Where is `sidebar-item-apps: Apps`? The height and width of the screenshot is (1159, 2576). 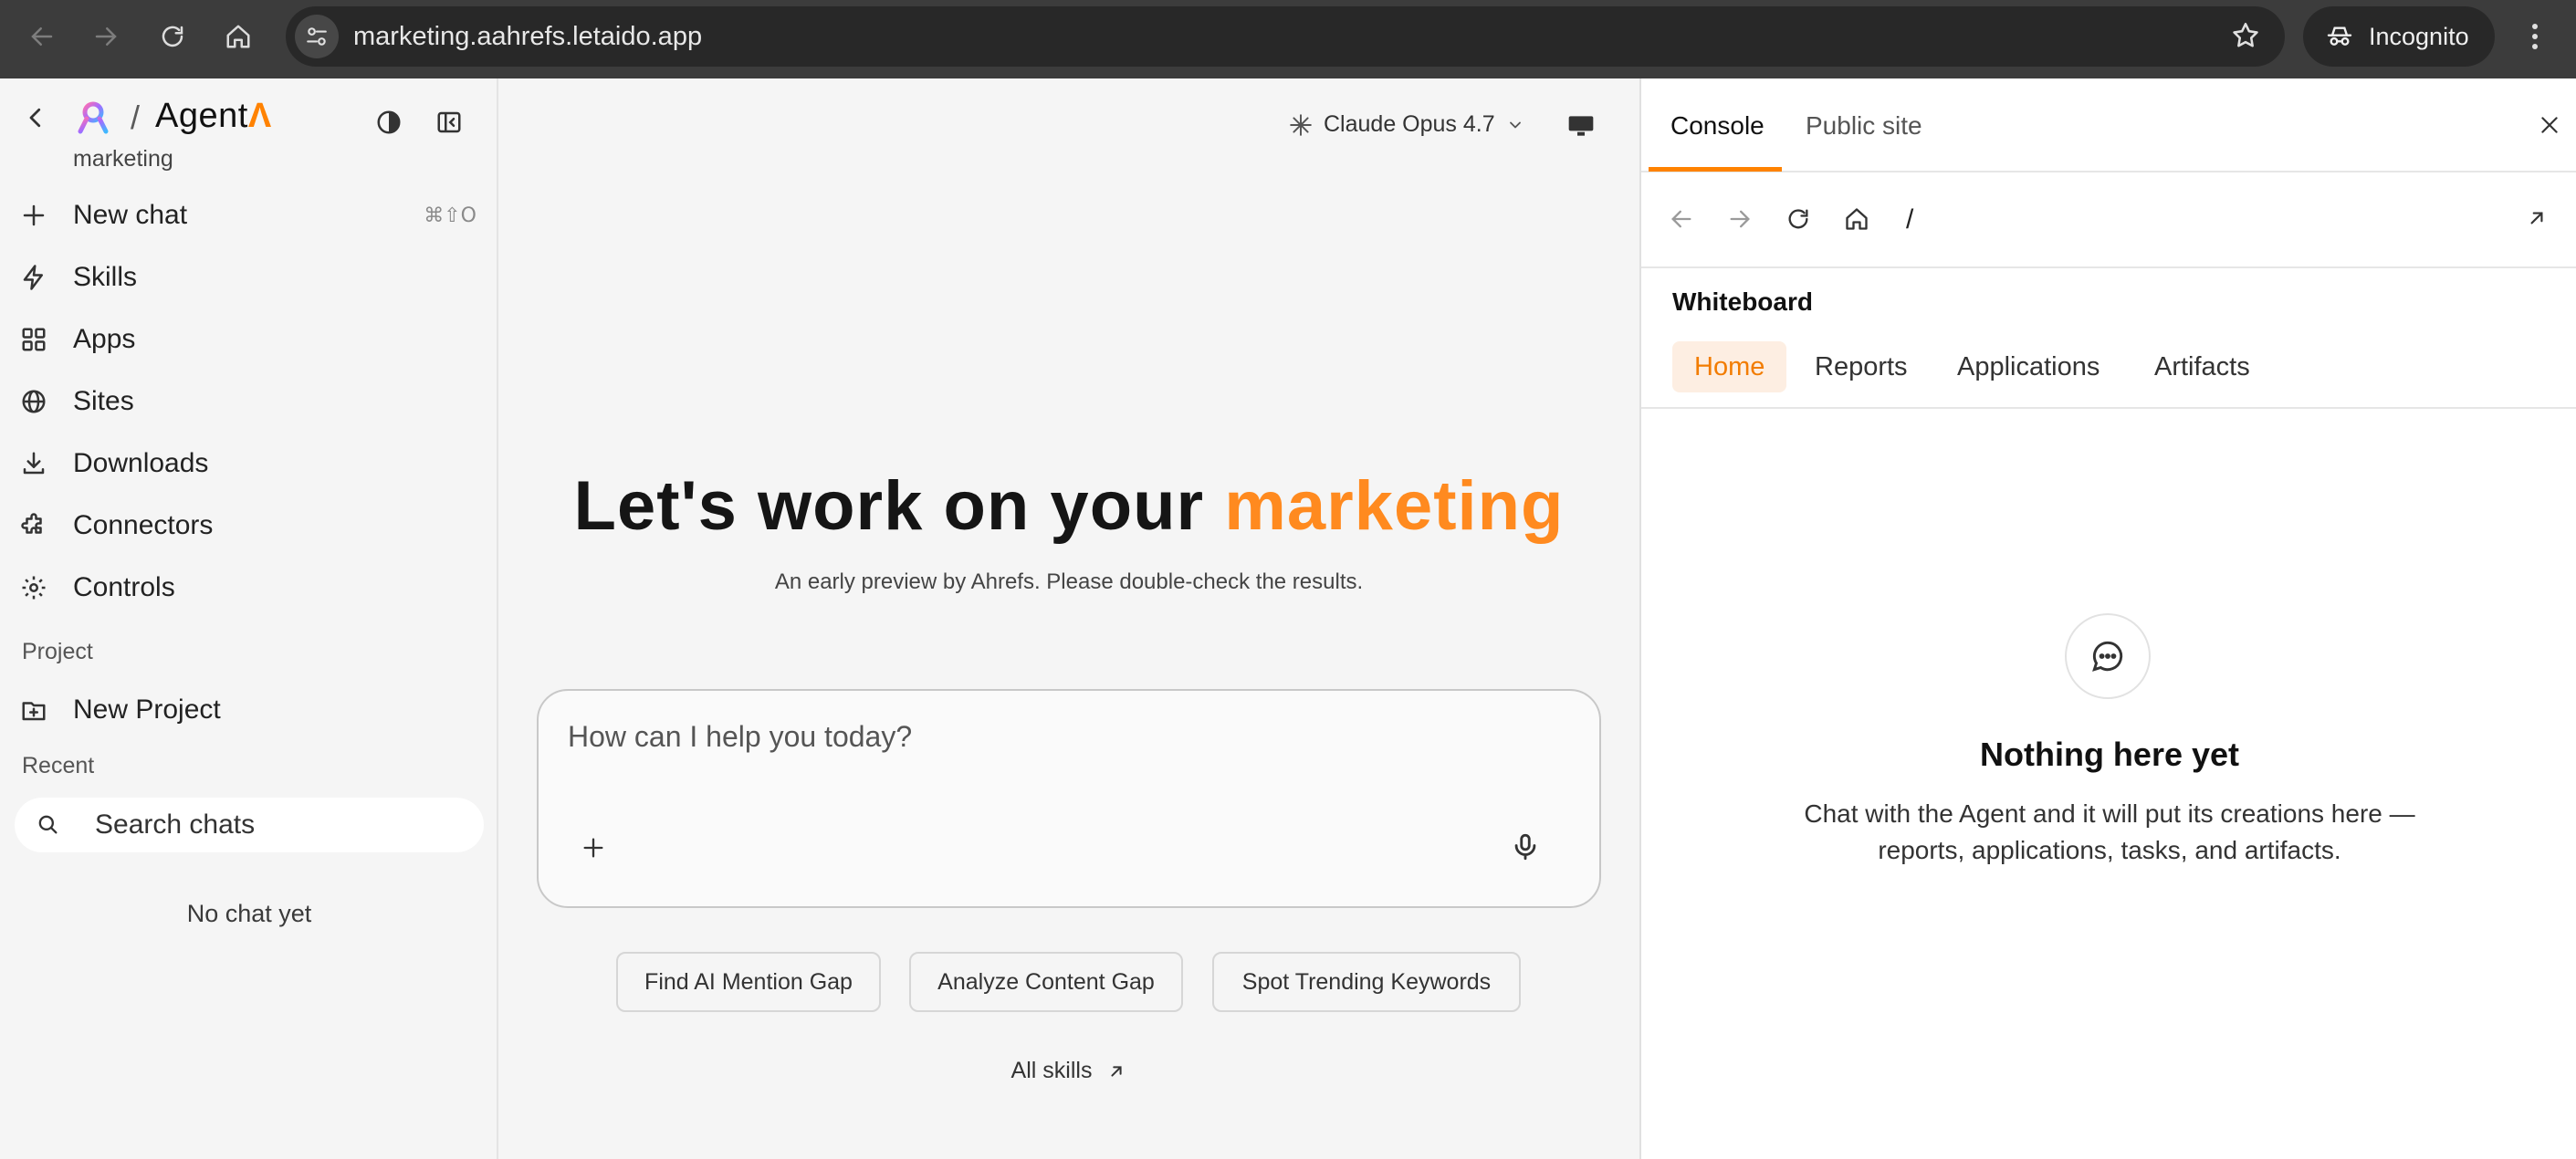
sidebar-item-apps: Apps is located at coordinates (249, 339).